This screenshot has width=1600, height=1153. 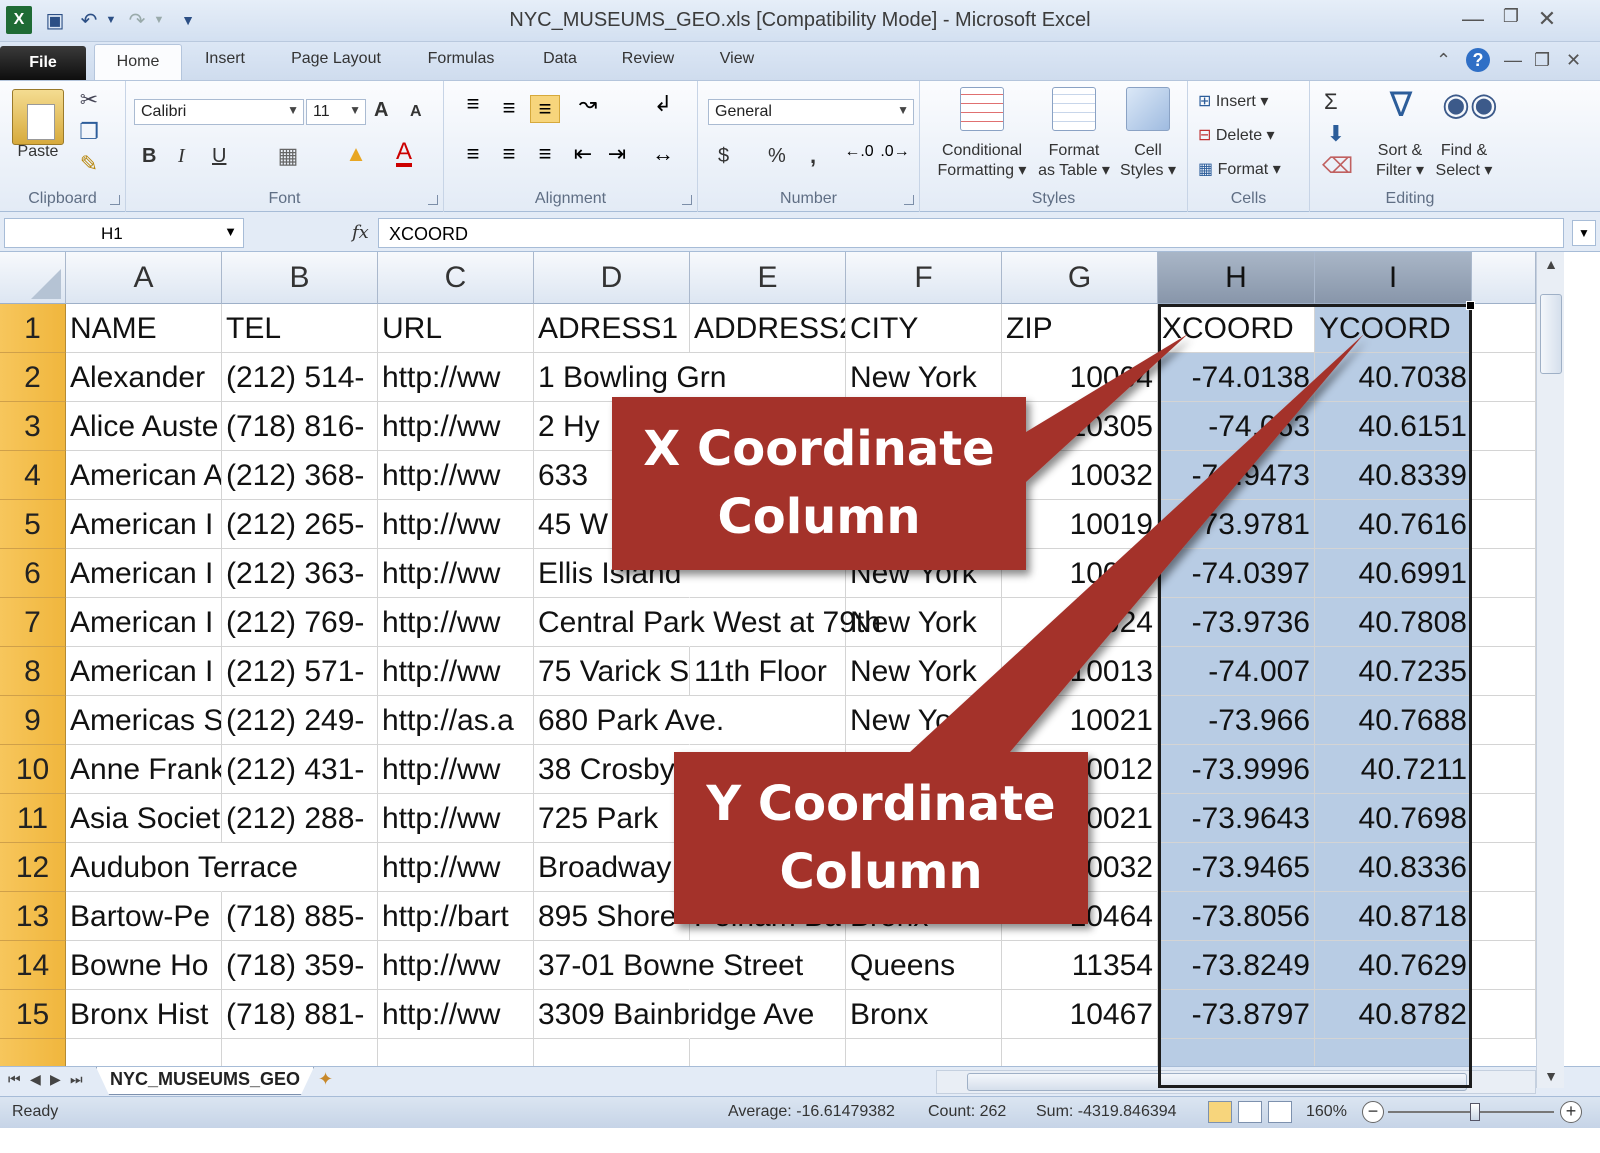 What do you see at coordinates (1074, 161) in the screenshot?
I see `format-as-table-button: Format as Table ▾` at bounding box center [1074, 161].